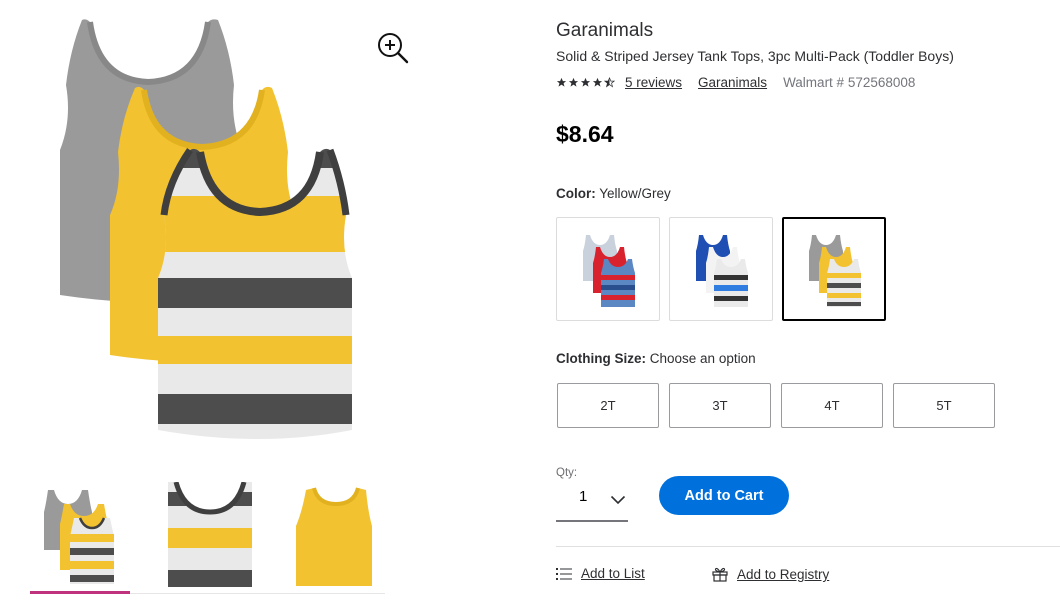 This screenshot has width=1060, height=605. I want to click on brand-link: Garanimals, so click(732, 82).